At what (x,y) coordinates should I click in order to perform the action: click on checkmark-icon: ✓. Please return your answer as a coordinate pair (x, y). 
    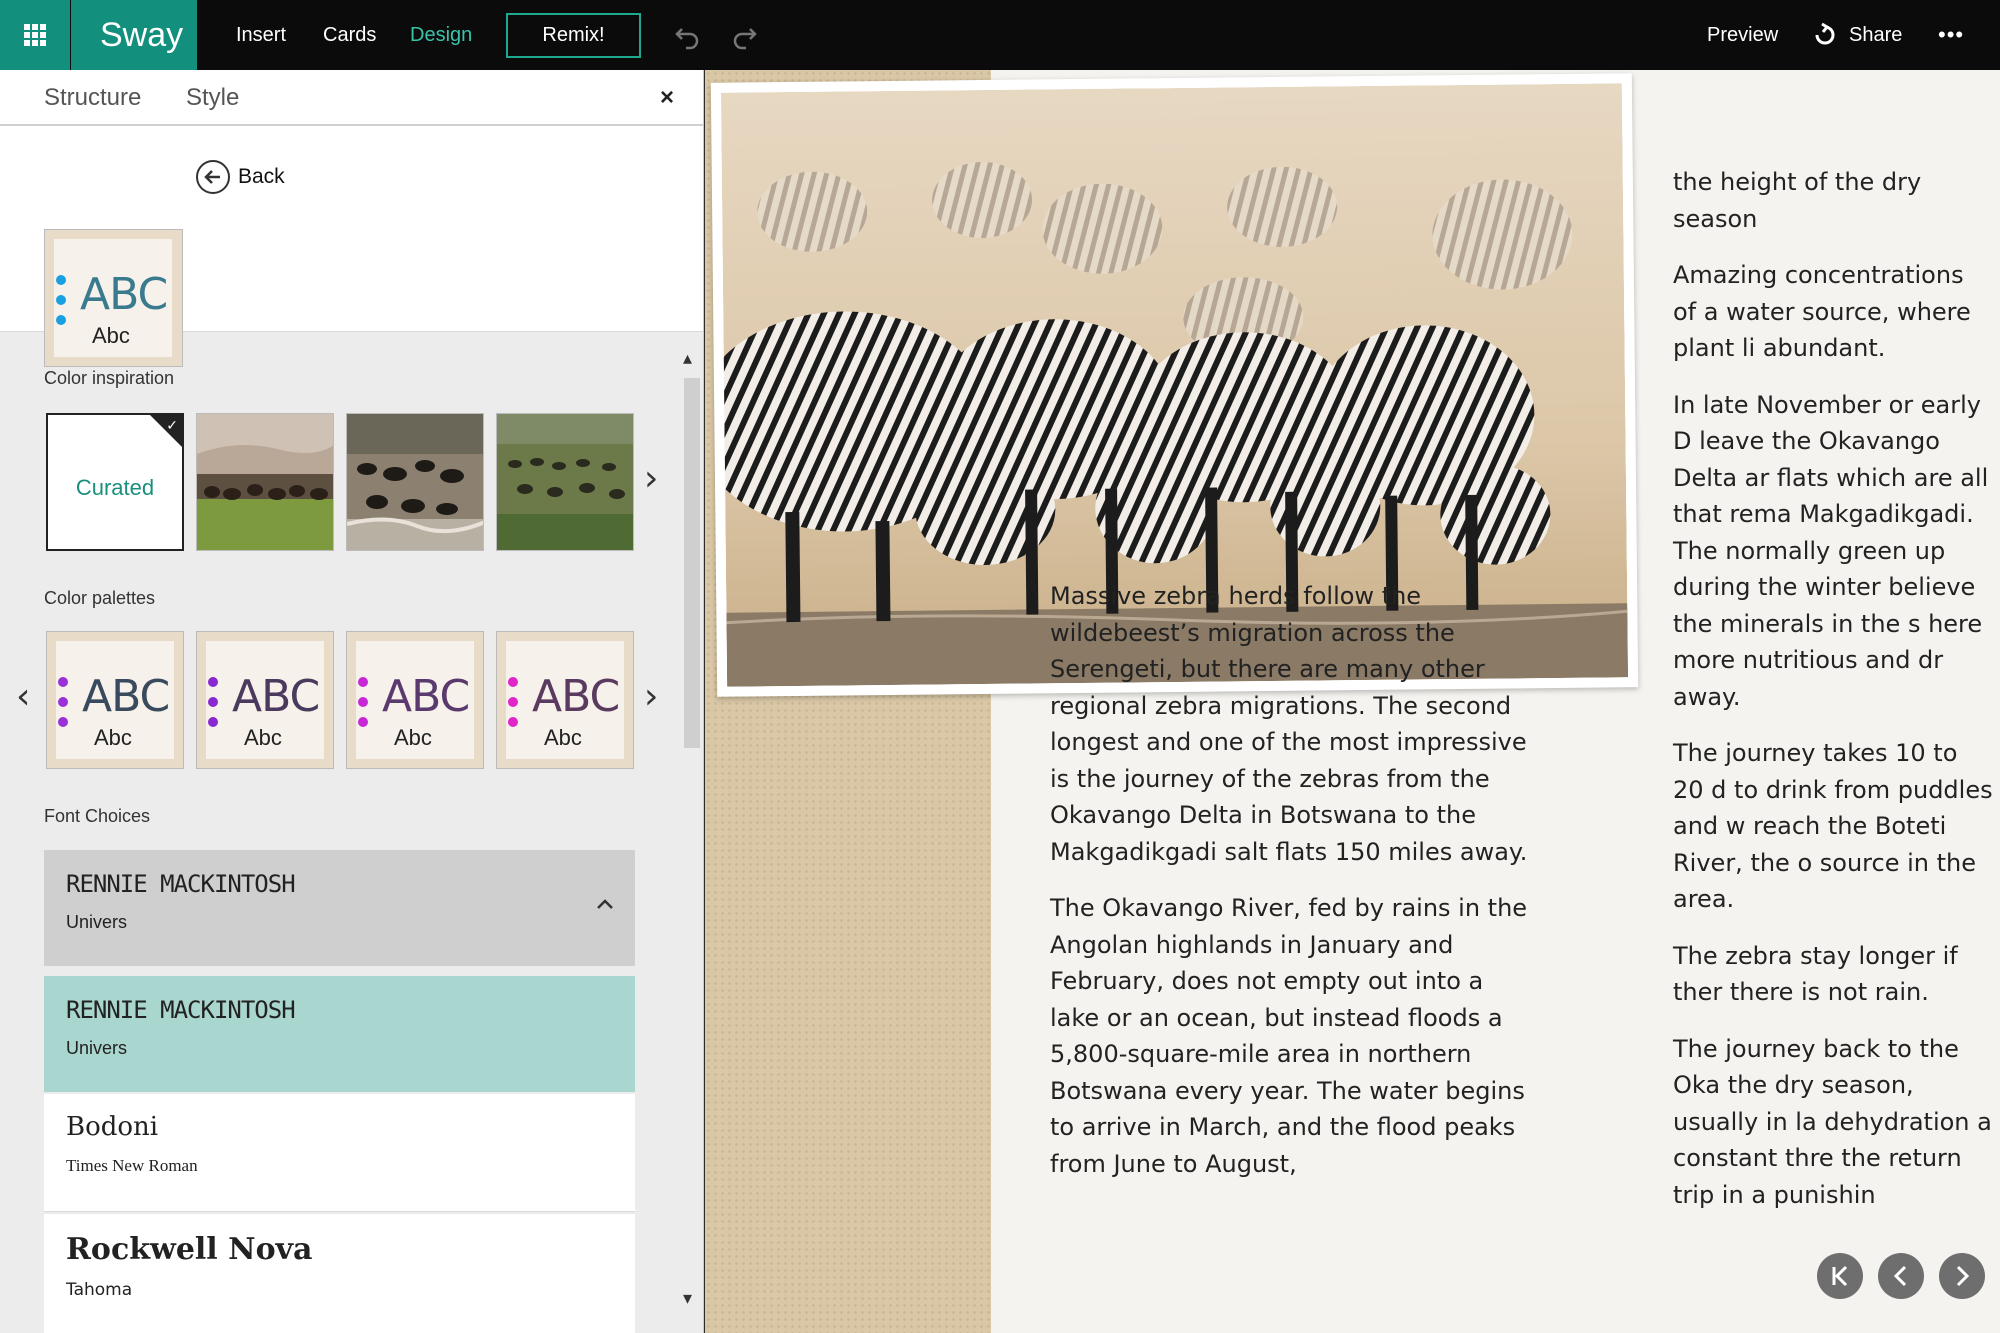
    Looking at the image, I should click on (172, 425).